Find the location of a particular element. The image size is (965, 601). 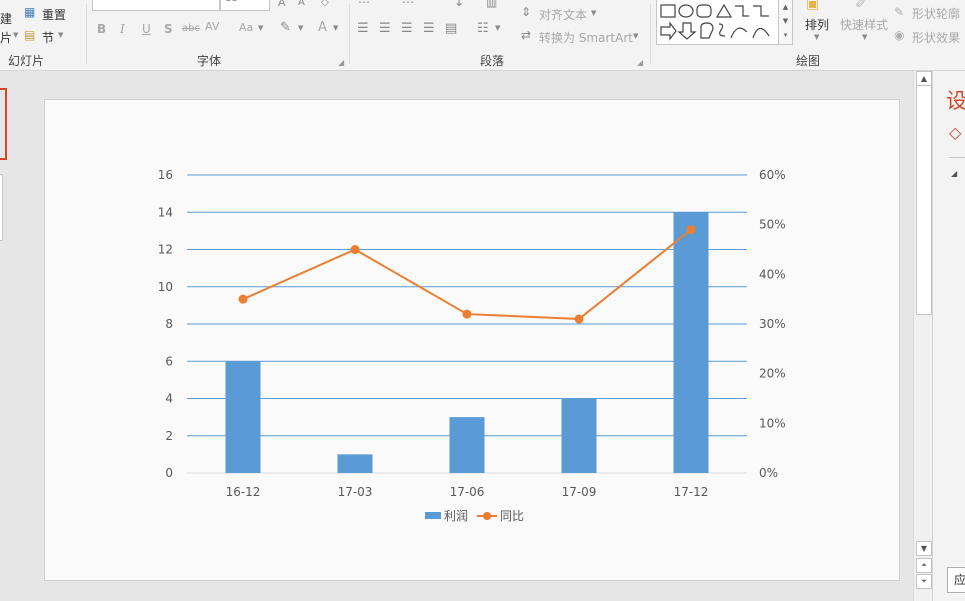

y-left-tick-label: 10 is located at coordinates (165, 287).